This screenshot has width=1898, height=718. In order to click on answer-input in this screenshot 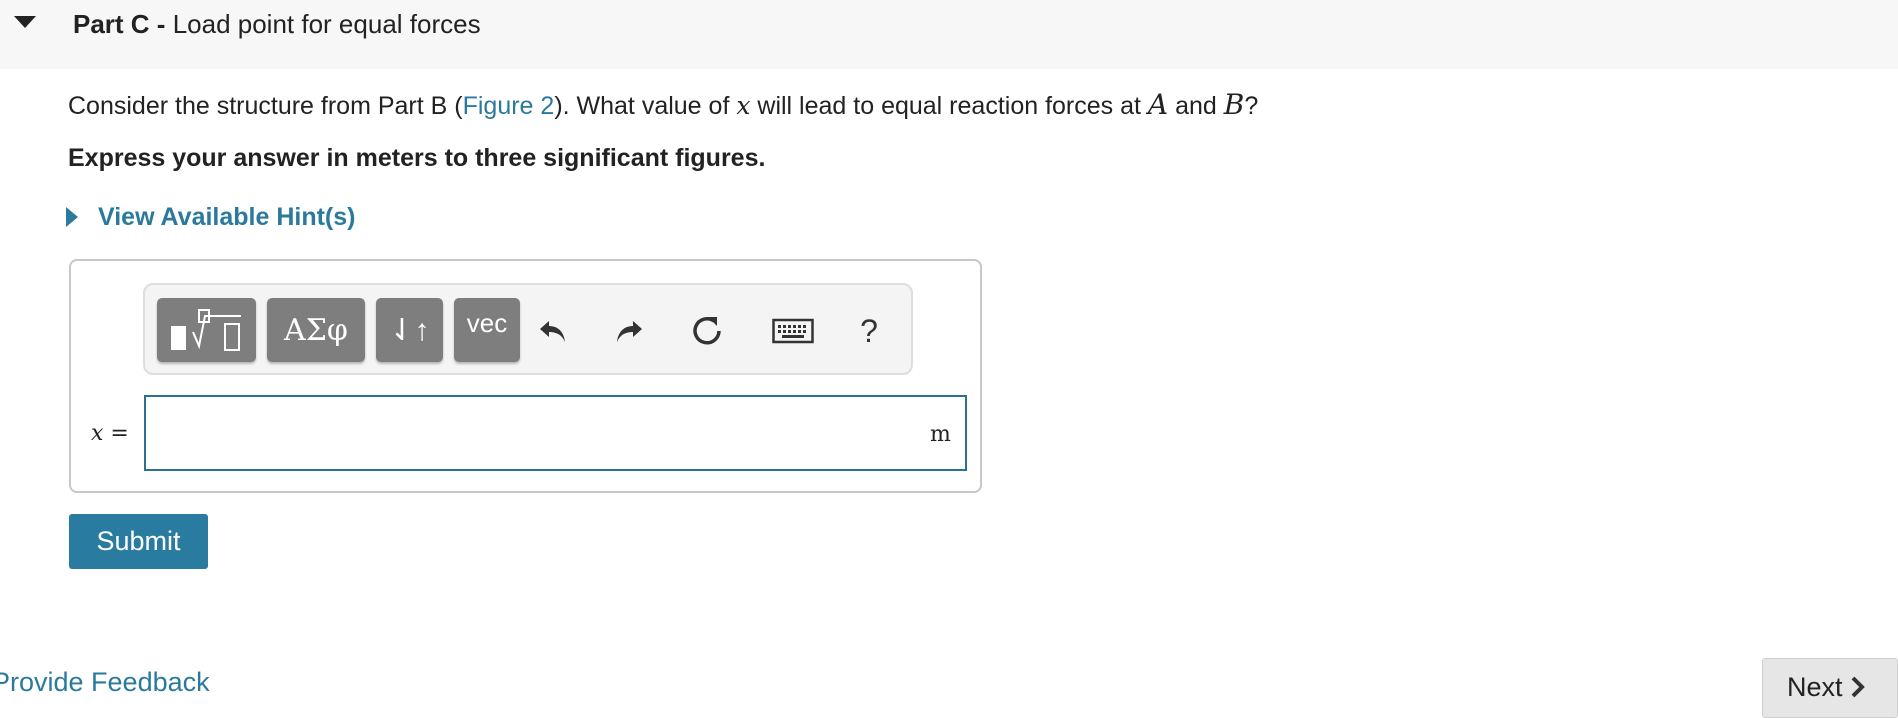, I will do `click(555, 433)`.